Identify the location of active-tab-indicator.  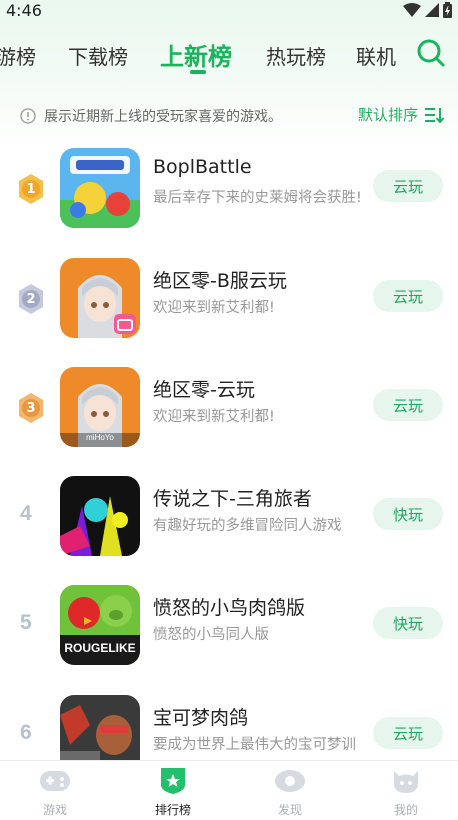
(198, 72).